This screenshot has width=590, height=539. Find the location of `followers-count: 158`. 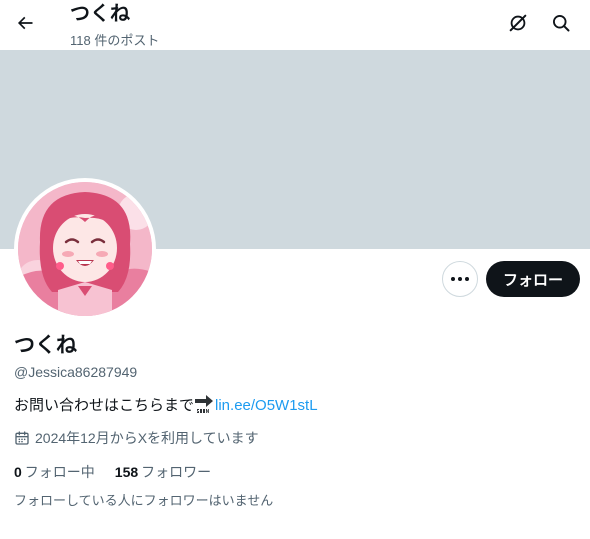

followers-count: 158 is located at coordinates (126, 472).